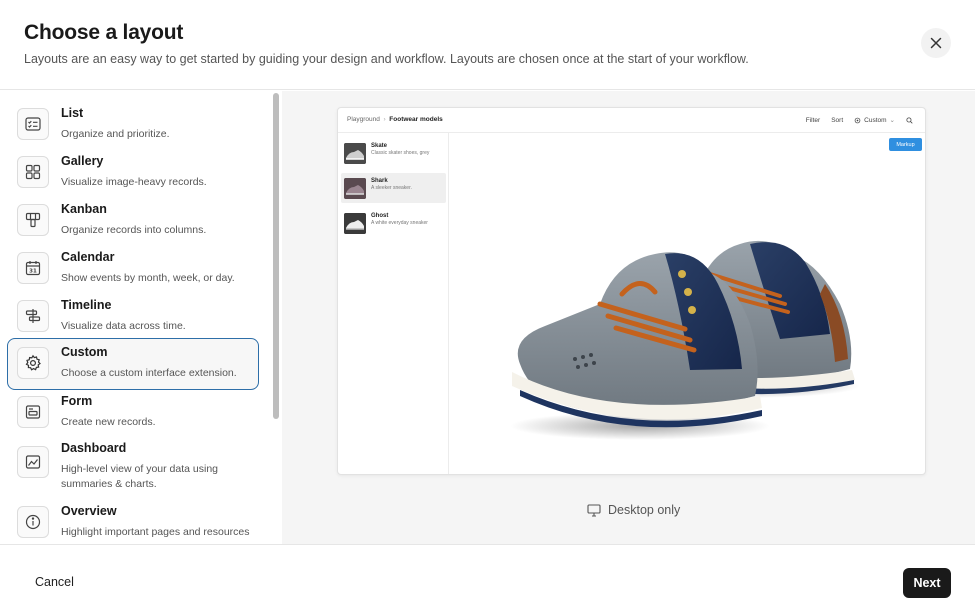 Image resolution: width=975 pixels, height=612 pixels. Describe the element at coordinates (134, 230) in the screenshot. I see `layout-item-description: Organize records into columns.` at that location.